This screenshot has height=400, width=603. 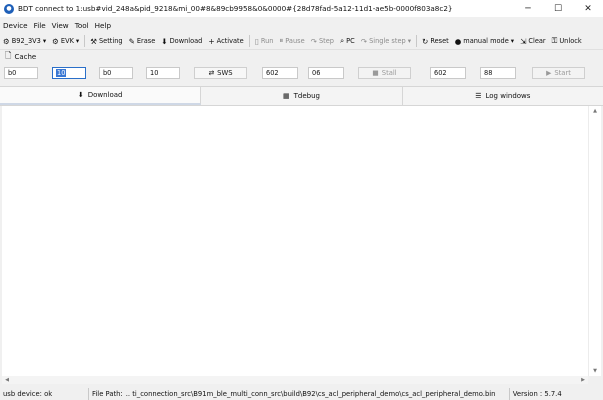 I want to click on mode-label: manual mode, so click(x=486, y=41).